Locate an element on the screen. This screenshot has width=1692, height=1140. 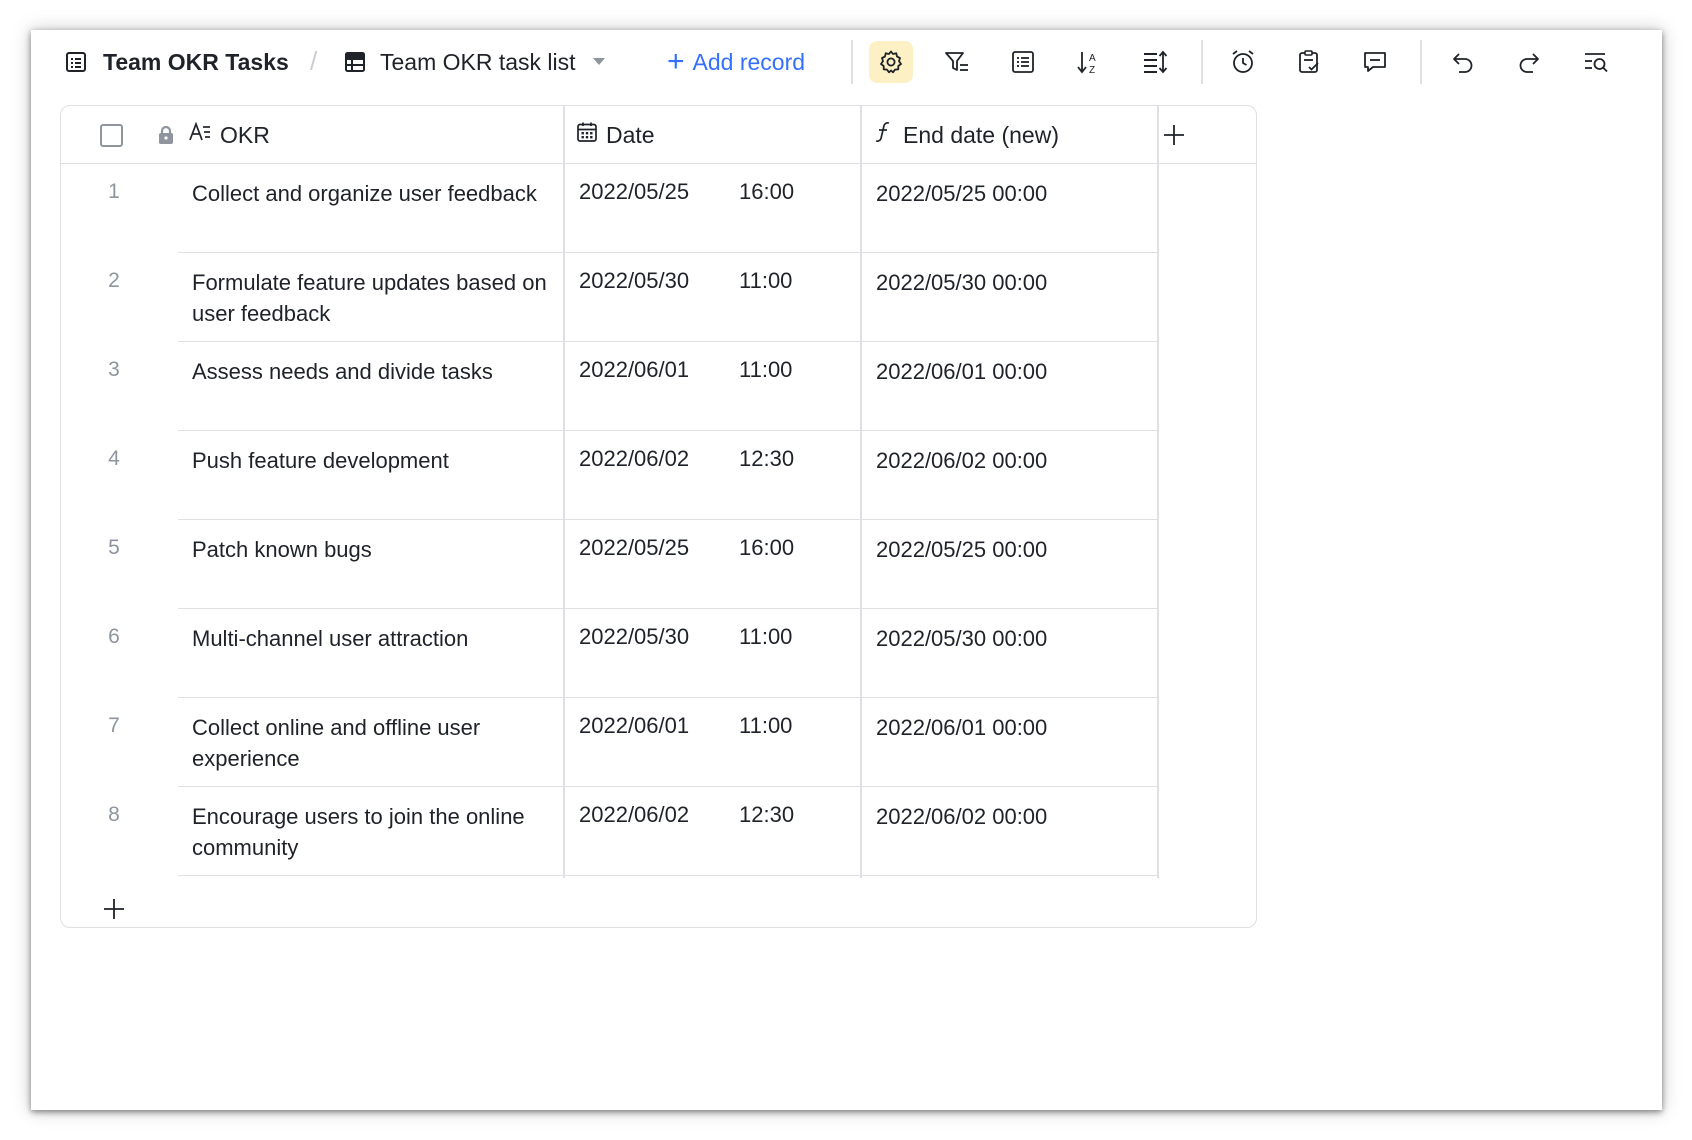
text-field-icon is located at coordinates (204, 135).